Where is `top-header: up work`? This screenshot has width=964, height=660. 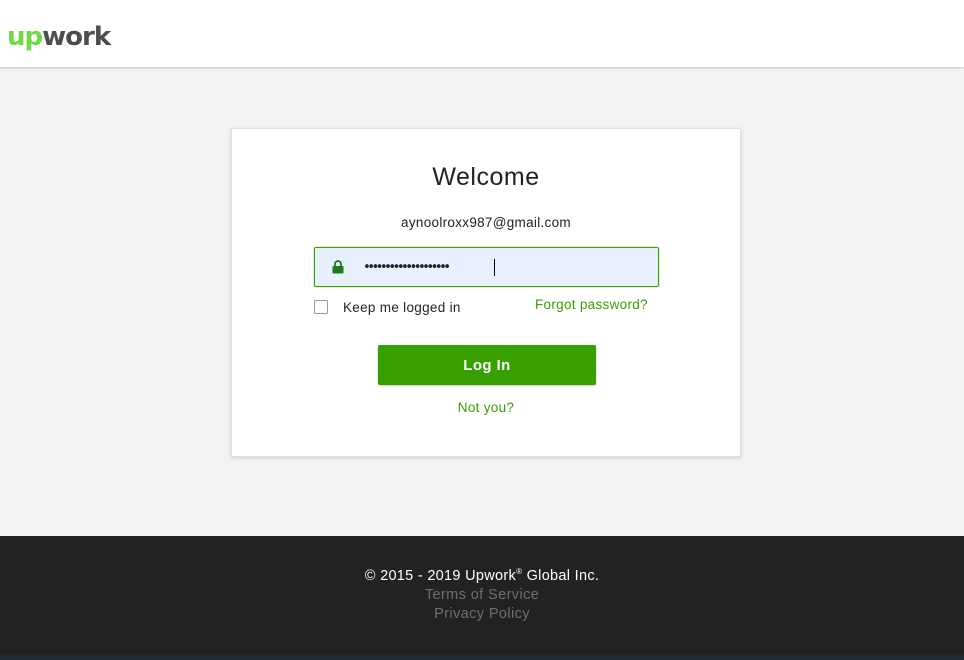
top-header: up work is located at coordinates (482, 34).